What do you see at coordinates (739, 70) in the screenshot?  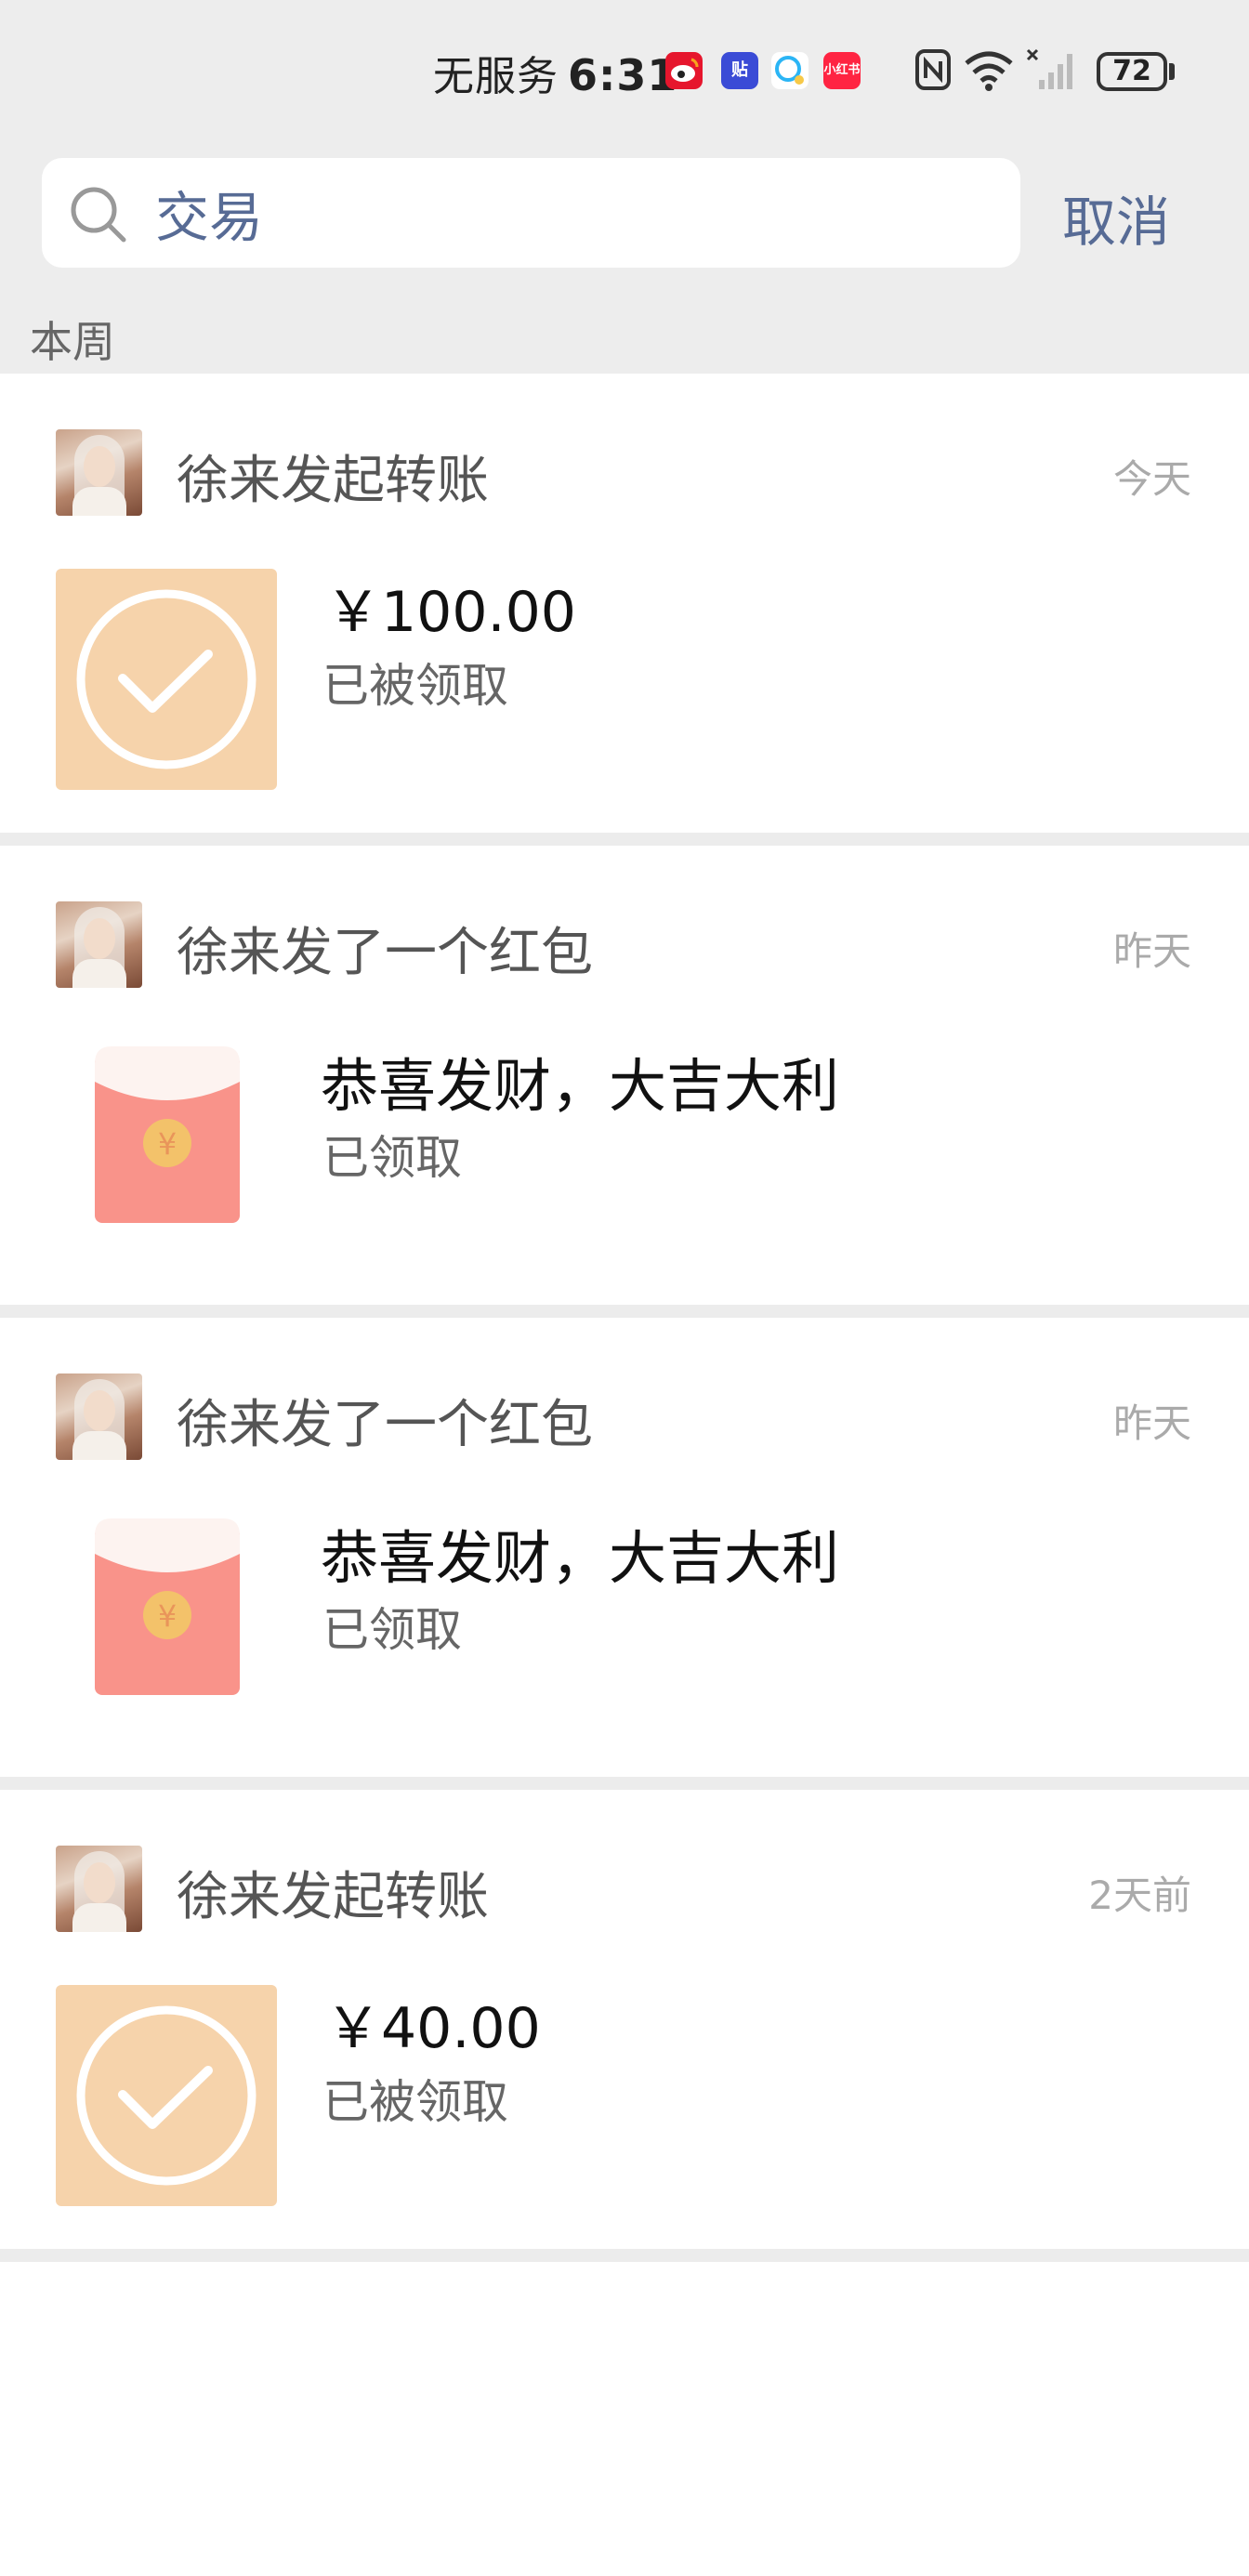 I see `tieba-icon: 贴` at bounding box center [739, 70].